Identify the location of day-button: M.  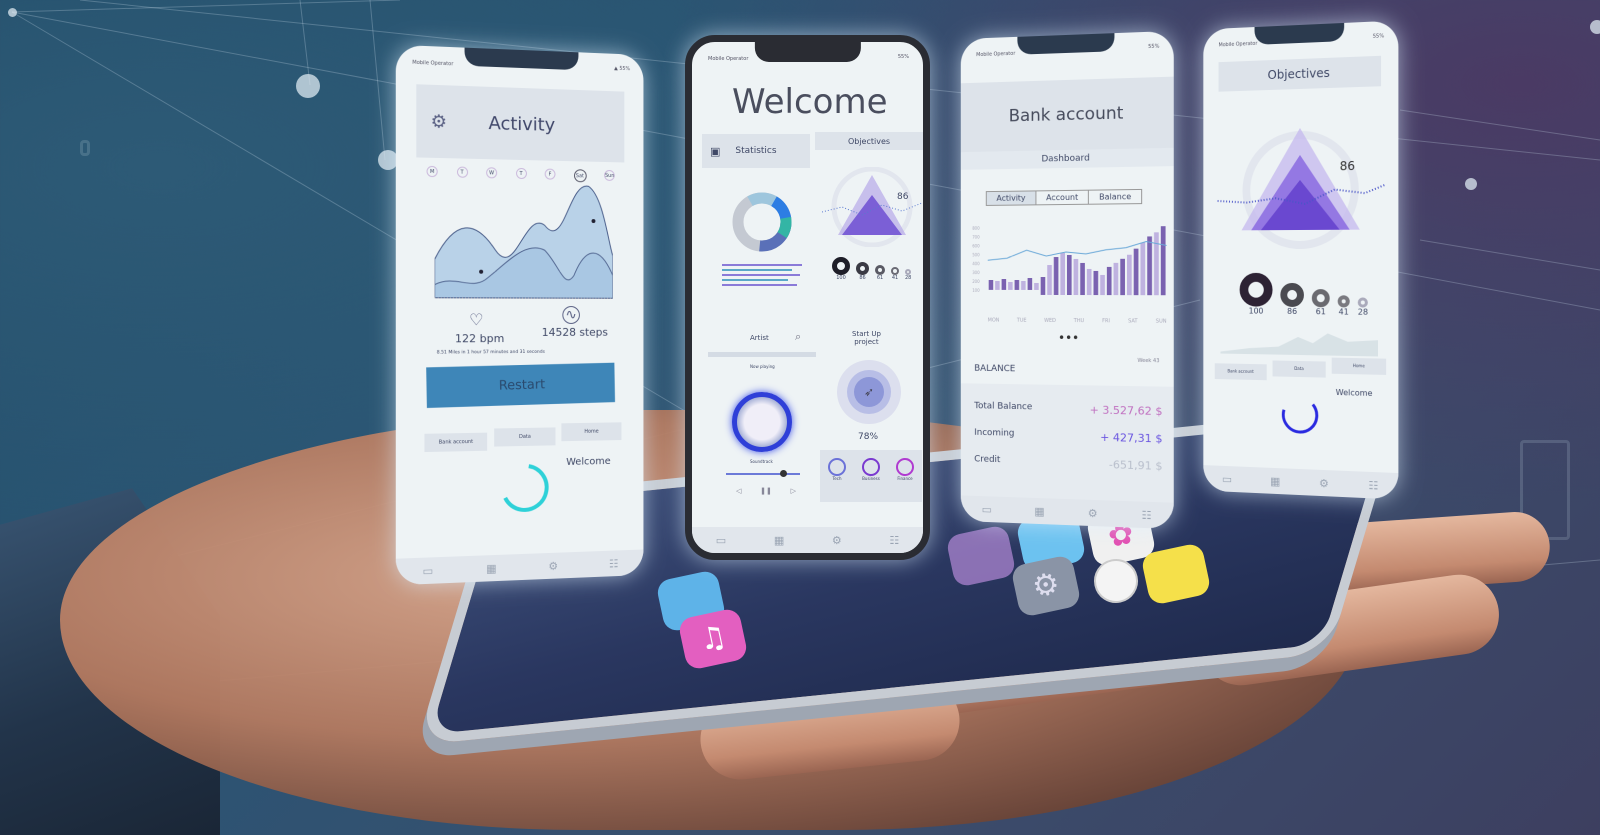
(432, 171).